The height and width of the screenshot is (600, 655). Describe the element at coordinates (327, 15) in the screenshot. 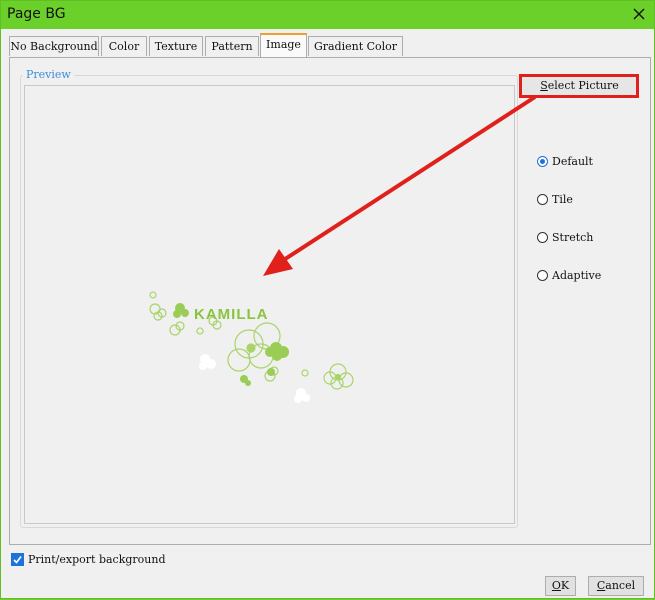

I see `title-bar: Page BG` at that location.